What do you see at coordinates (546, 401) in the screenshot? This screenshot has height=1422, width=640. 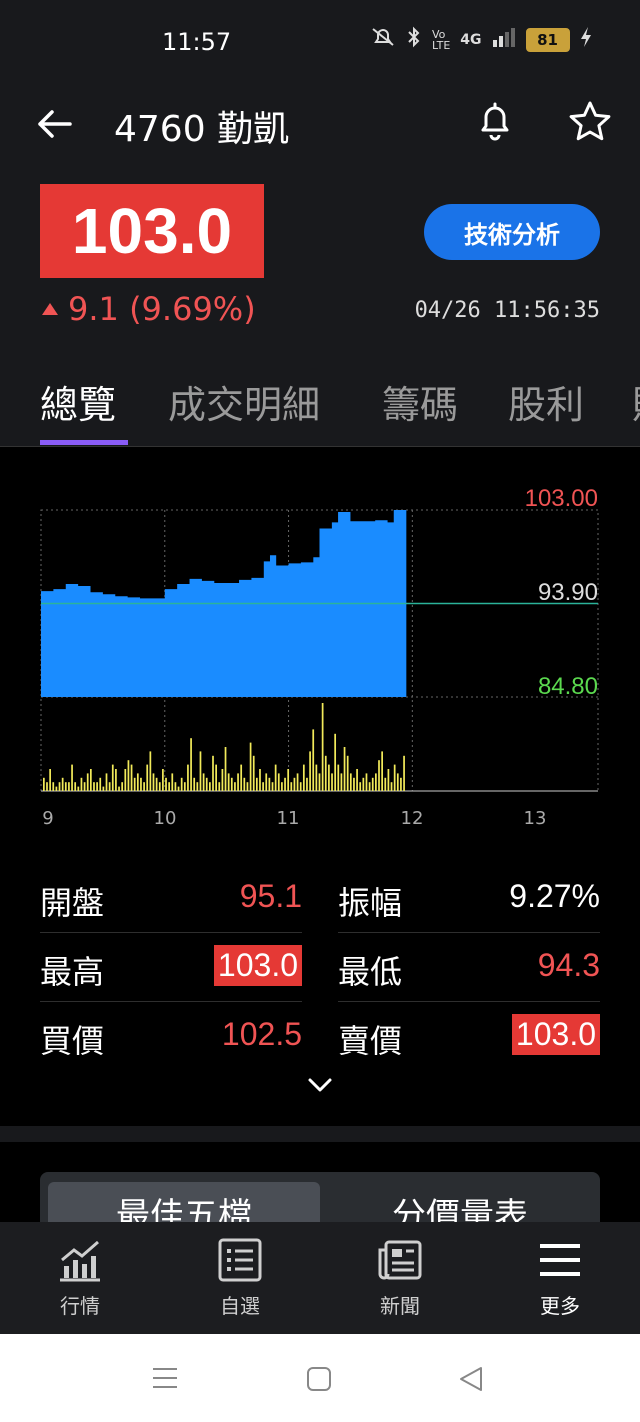 I see `tab-dividend: 股利` at bounding box center [546, 401].